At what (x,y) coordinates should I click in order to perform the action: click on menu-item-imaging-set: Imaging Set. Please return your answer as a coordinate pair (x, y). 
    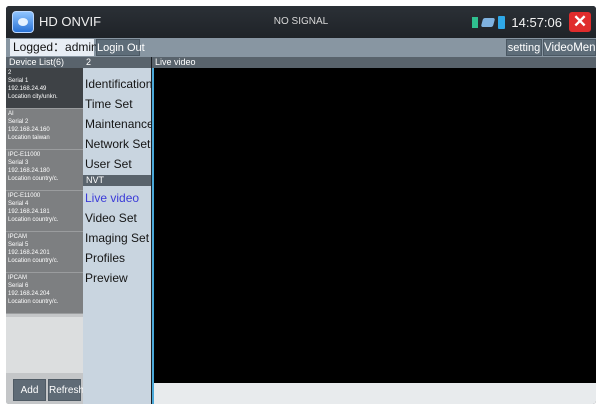
    Looking at the image, I should click on (118, 238).